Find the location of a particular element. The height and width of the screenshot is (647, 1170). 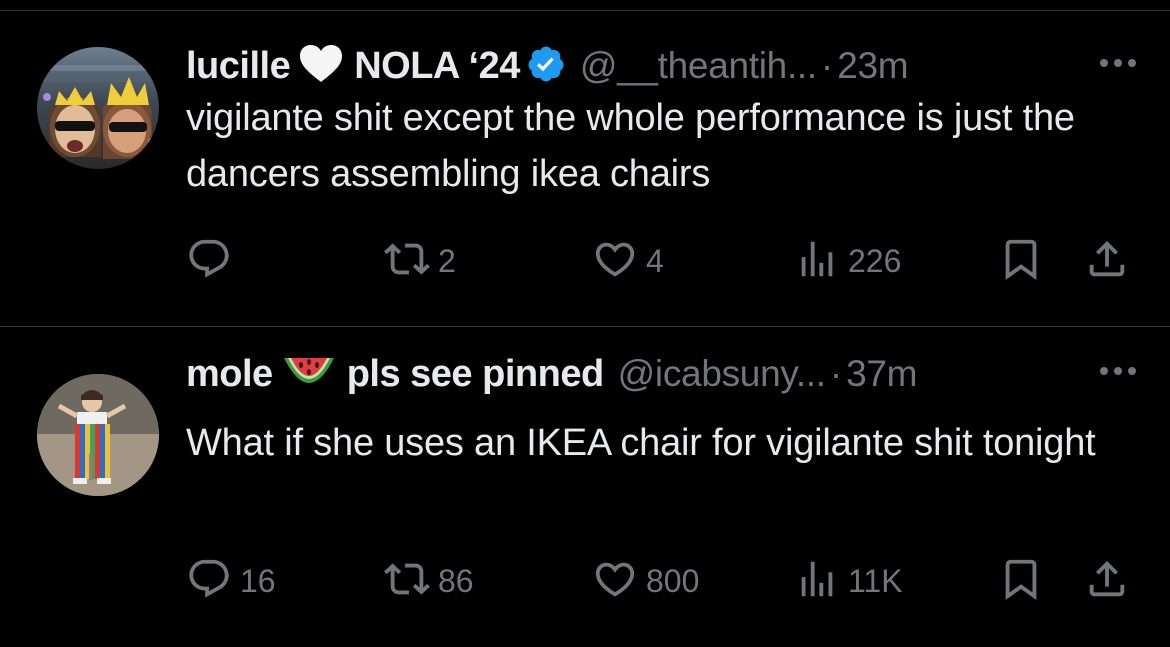

retweet-count: 2 is located at coordinates (447, 260).